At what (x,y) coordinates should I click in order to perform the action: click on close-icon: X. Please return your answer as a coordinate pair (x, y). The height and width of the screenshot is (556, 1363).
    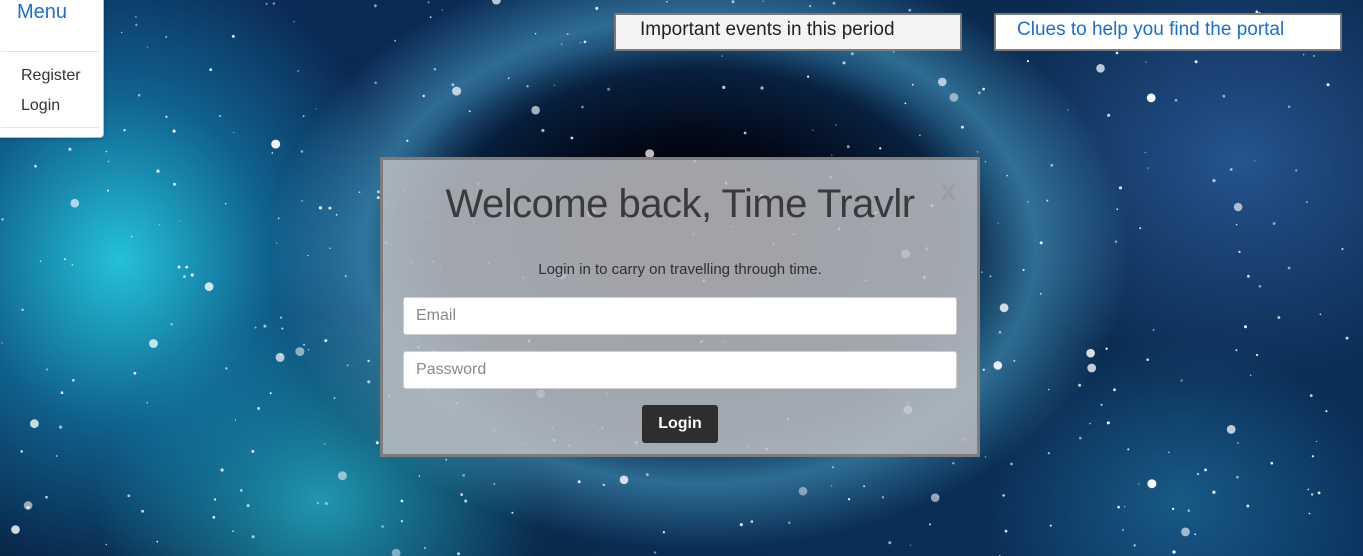
    Looking at the image, I should click on (948, 193).